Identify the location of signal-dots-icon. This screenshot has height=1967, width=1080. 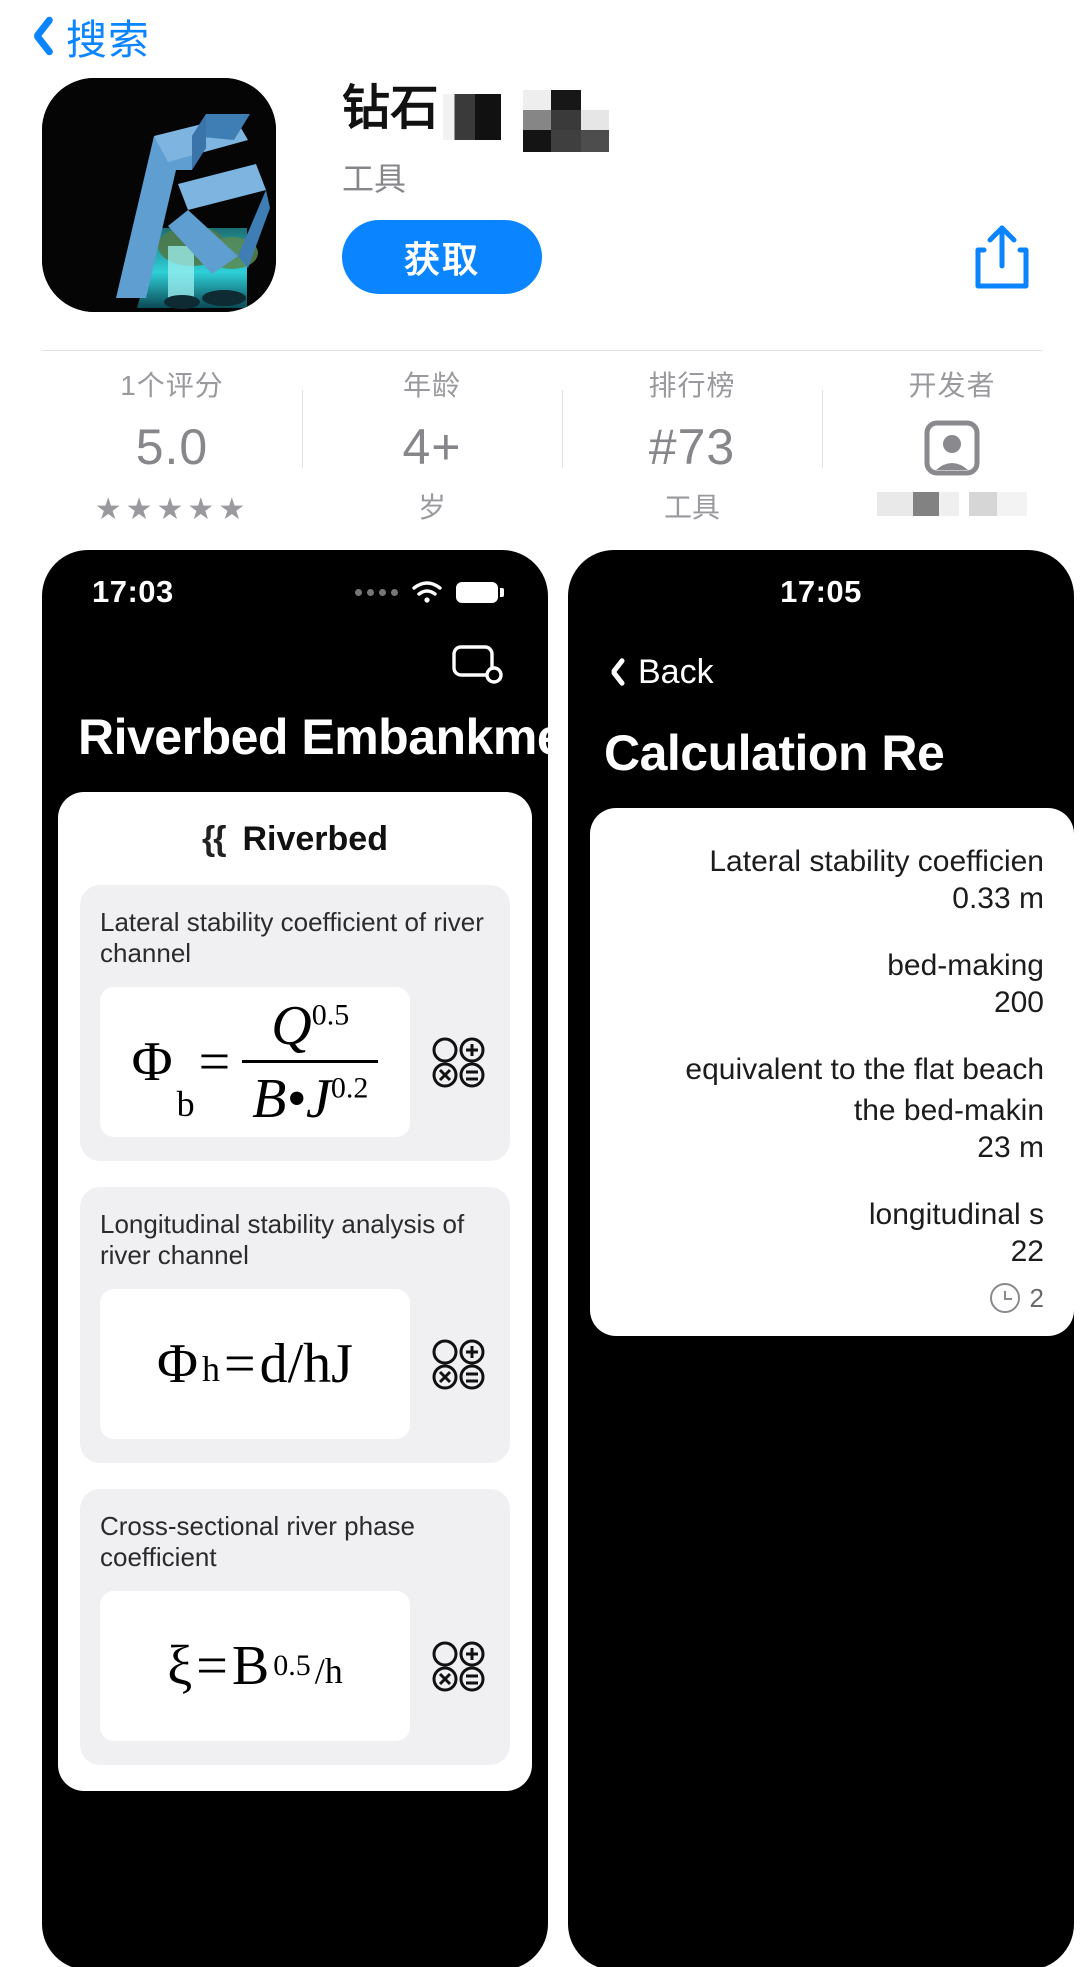
(376, 592).